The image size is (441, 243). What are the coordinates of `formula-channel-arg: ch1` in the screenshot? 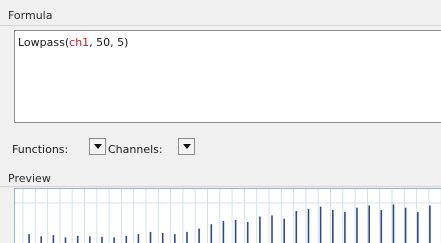 It's located at (79, 42).